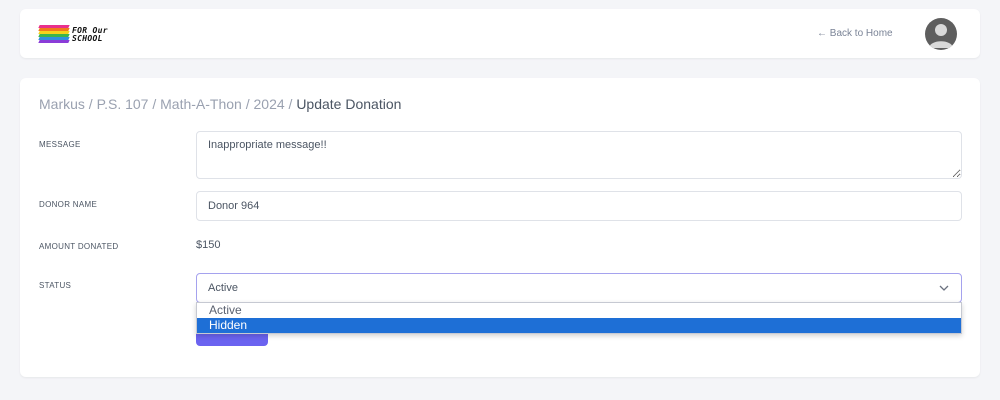 This screenshot has height=400, width=1000. I want to click on amount-donated-label: AMOUNT DONATED, so click(79, 246).